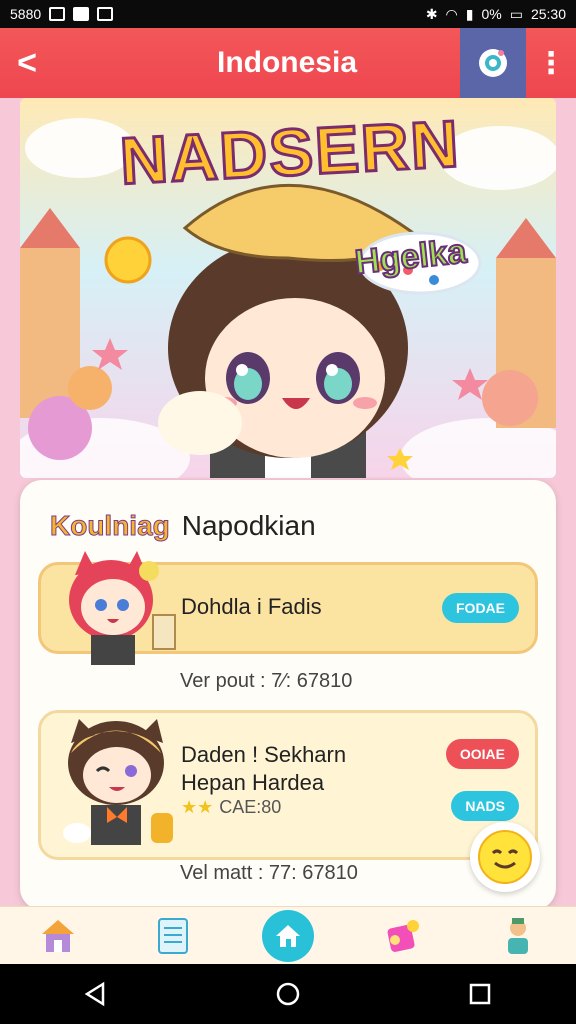 The image size is (576, 1024). I want to click on signal-icon: ▮, so click(469, 13).